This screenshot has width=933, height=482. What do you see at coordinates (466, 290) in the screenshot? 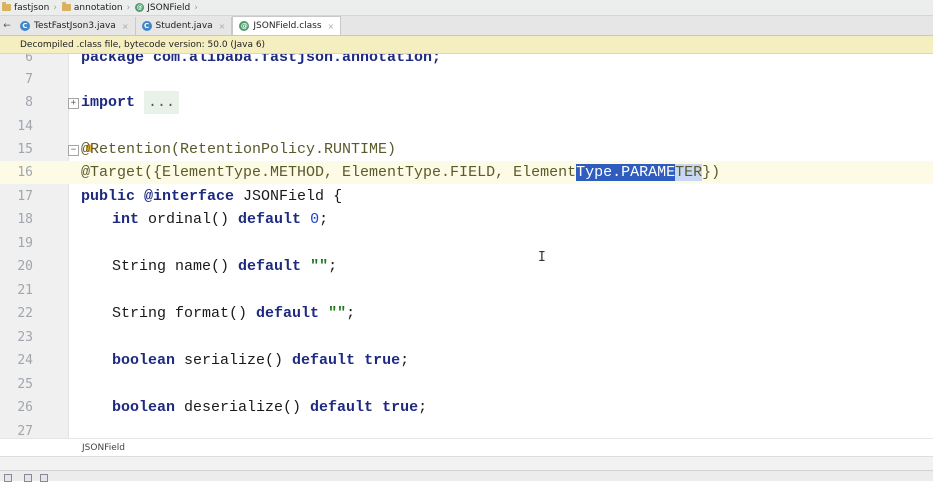
I see `code-line-21: 21` at bounding box center [466, 290].